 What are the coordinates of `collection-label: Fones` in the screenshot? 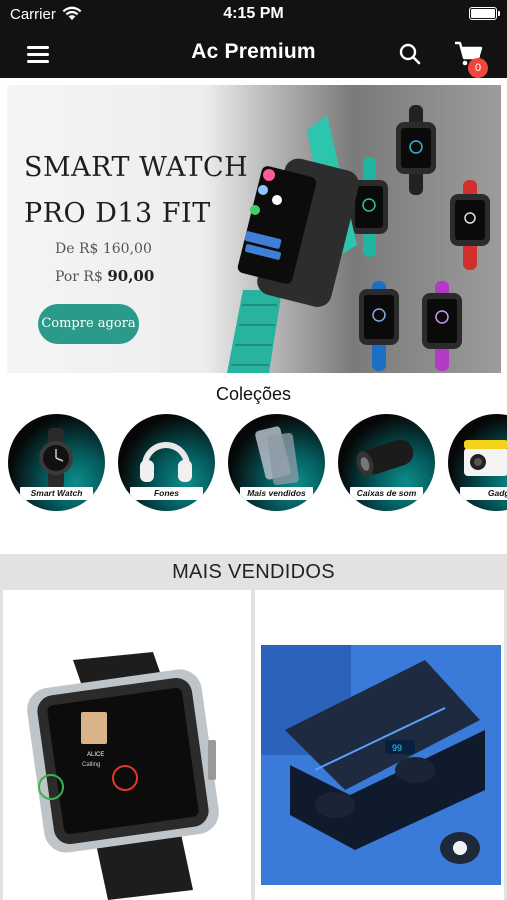 It's located at (166, 493).